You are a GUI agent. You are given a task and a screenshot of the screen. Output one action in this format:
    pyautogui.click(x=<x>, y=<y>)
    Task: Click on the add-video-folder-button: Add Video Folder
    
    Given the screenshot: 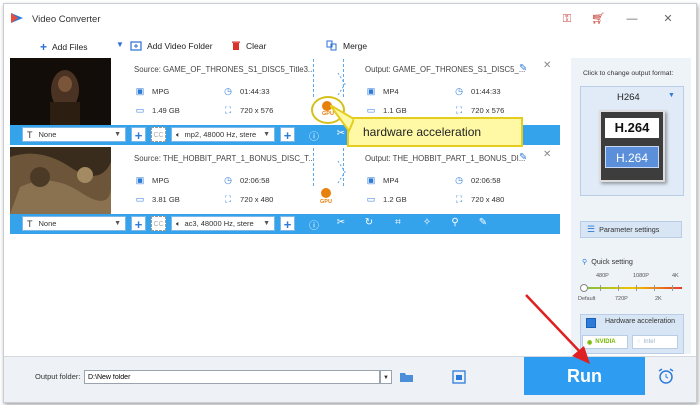 What is the action you would take?
    pyautogui.click(x=171, y=45)
    